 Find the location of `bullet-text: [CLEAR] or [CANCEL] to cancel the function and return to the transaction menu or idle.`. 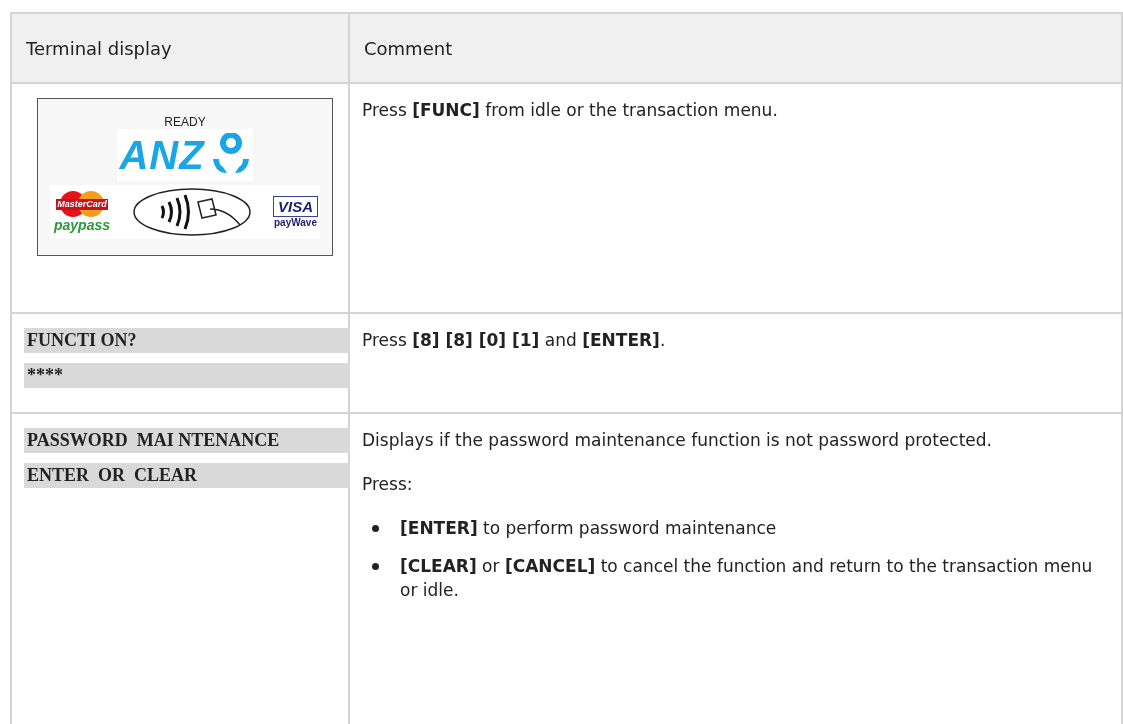

bullet-text: [CLEAR] or [CANCEL] to cancel the function and return to the transaction menu or idle. is located at coordinates (747, 578).